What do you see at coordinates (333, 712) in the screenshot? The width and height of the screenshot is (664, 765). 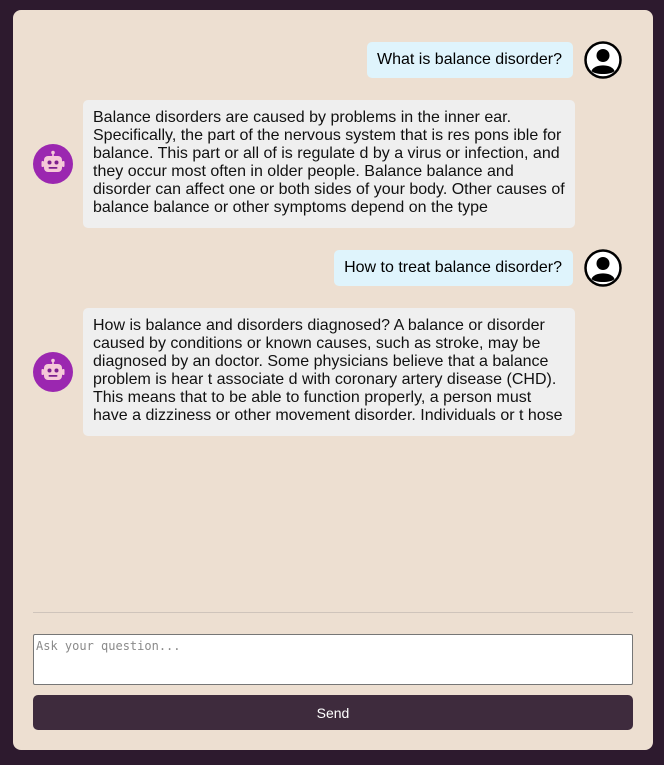 I see `send-button: Send` at bounding box center [333, 712].